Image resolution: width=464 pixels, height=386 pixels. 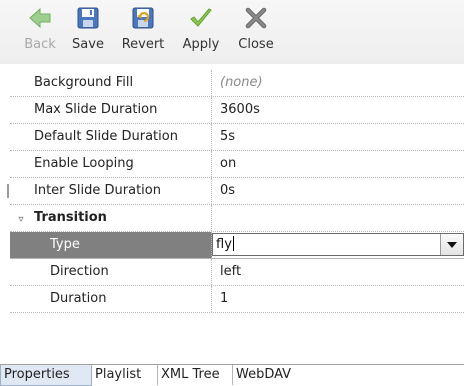 I want to click on property-row-enable-looping: Enable Looping on, so click(x=237, y=164).